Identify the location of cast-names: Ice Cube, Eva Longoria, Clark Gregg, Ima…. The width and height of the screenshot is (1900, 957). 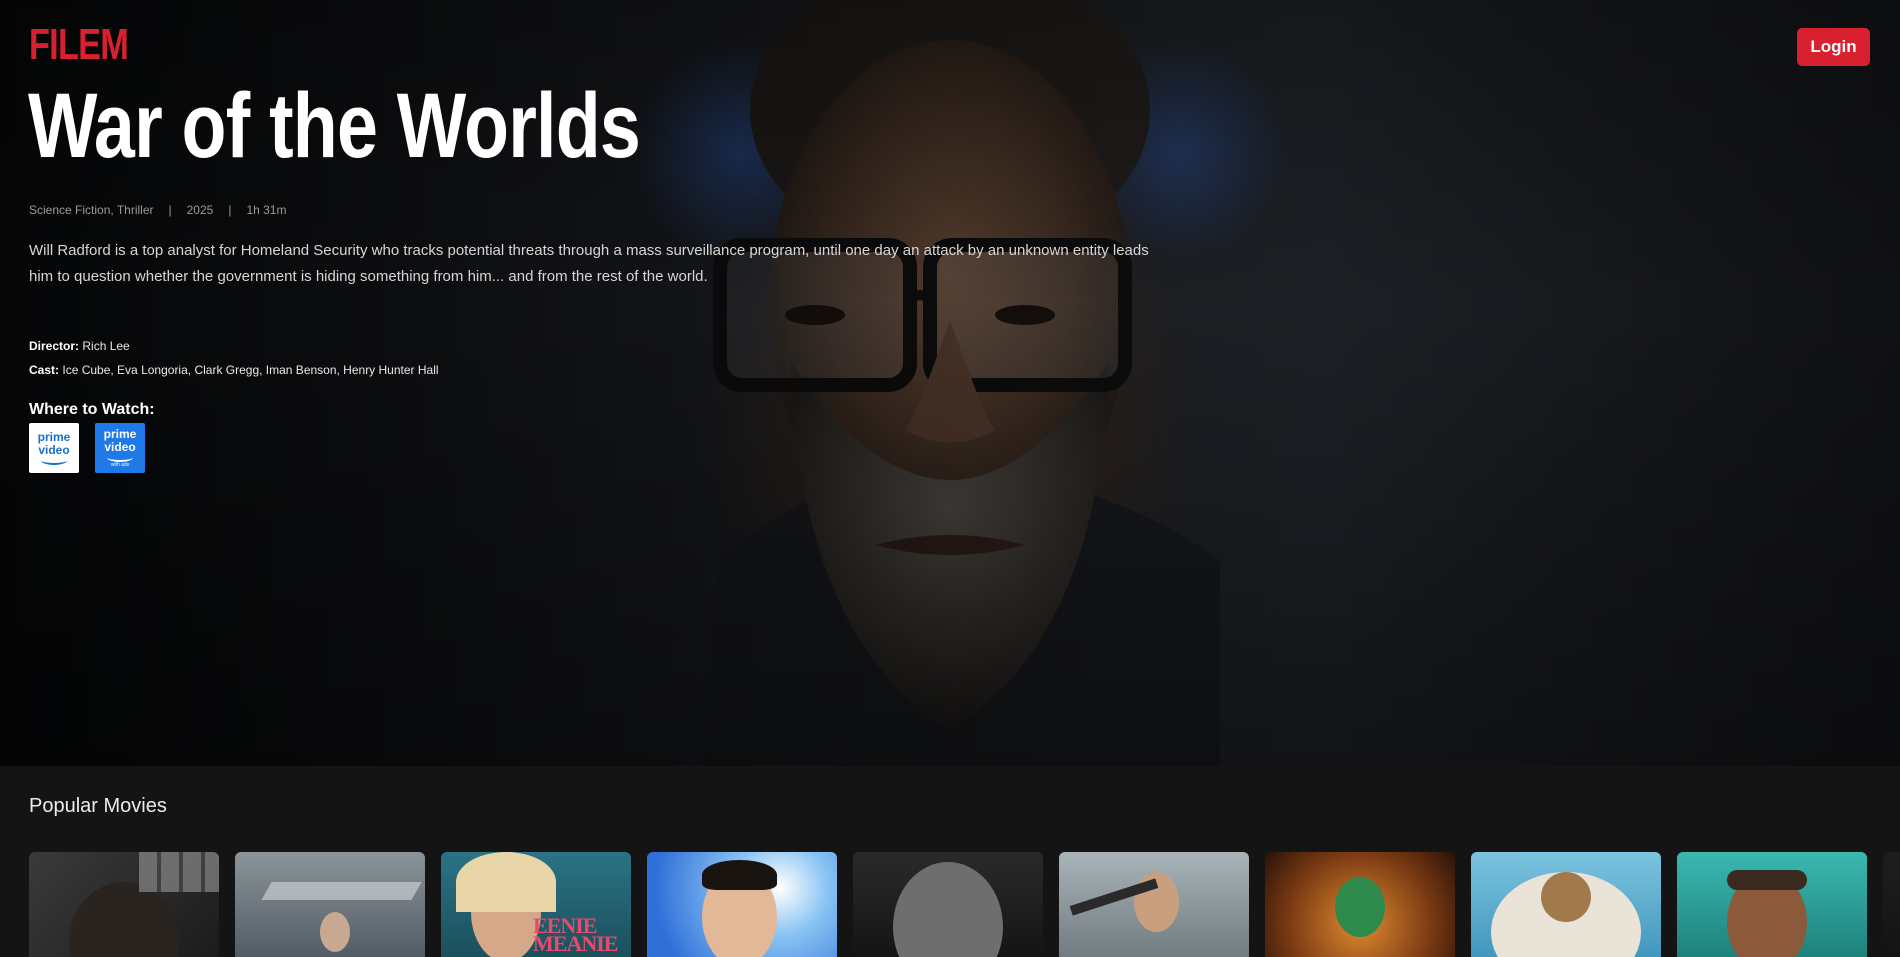
(250, 370).